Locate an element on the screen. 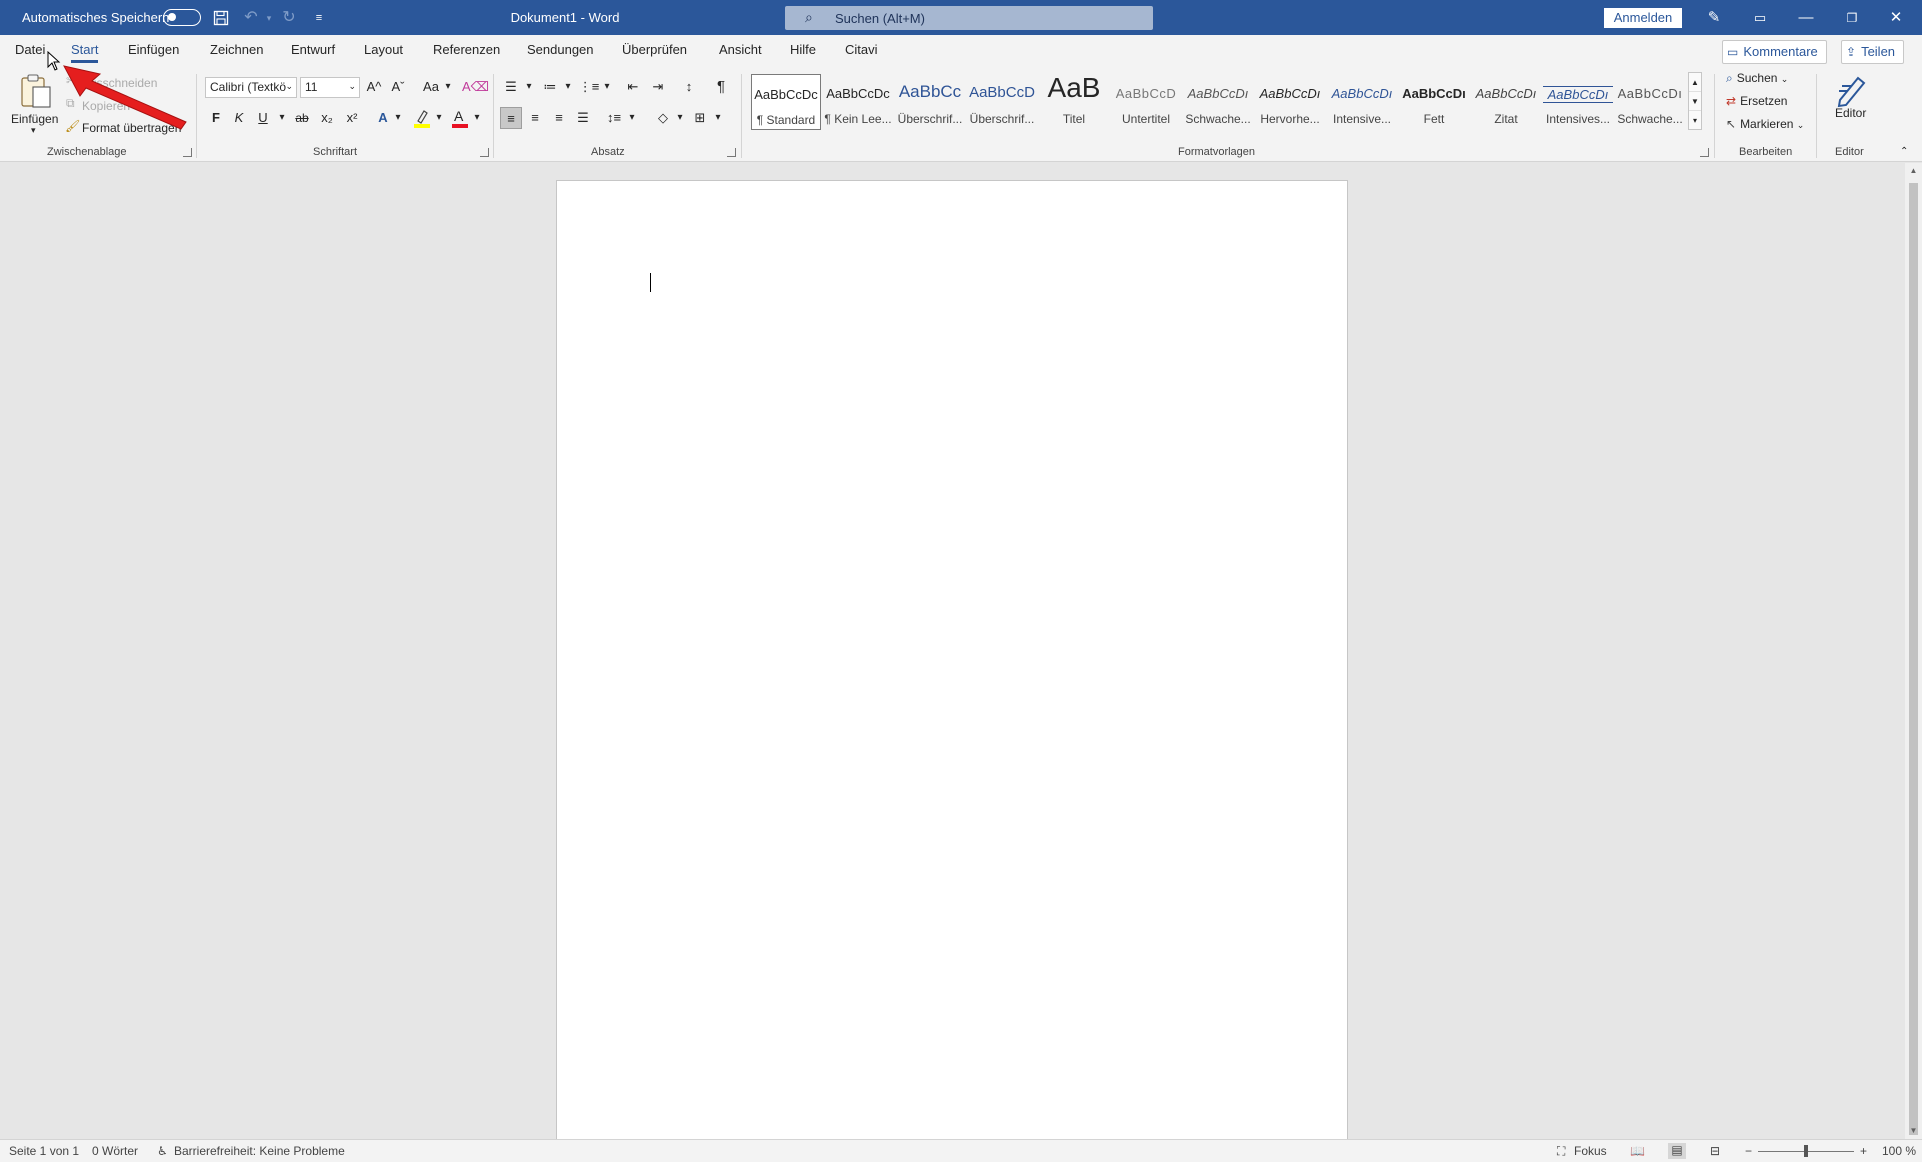  more-icon: ▾ is located at coordinates (1695, 120).